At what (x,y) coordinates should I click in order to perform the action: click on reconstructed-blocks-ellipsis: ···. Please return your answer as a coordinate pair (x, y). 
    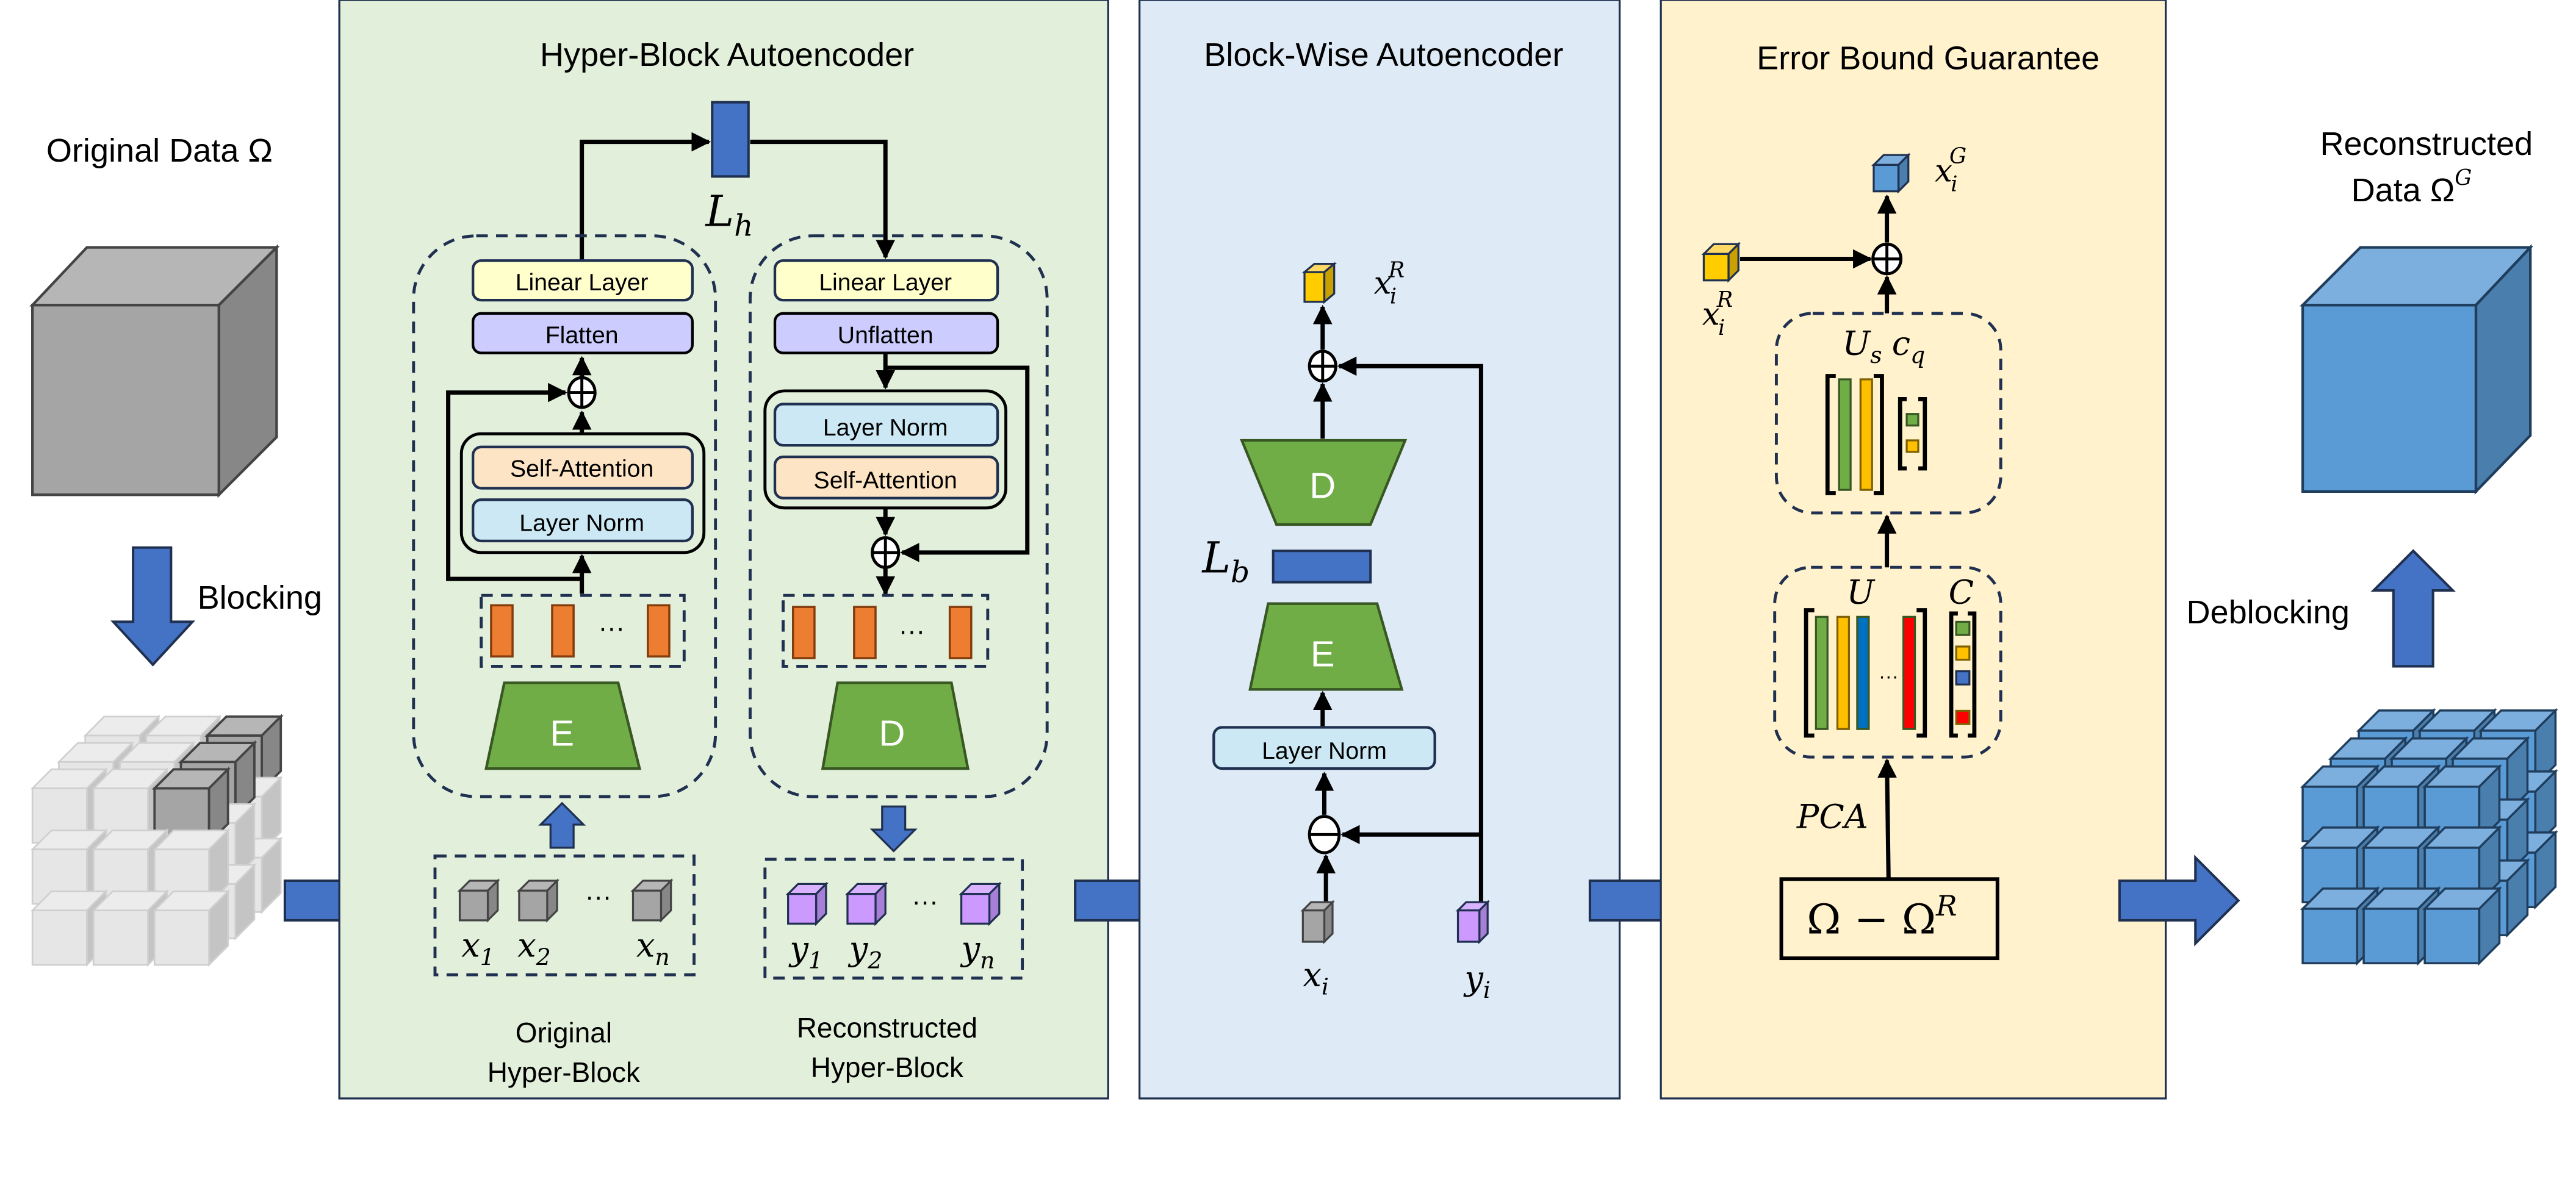
    Looking at the image, I should click on (925, 902).